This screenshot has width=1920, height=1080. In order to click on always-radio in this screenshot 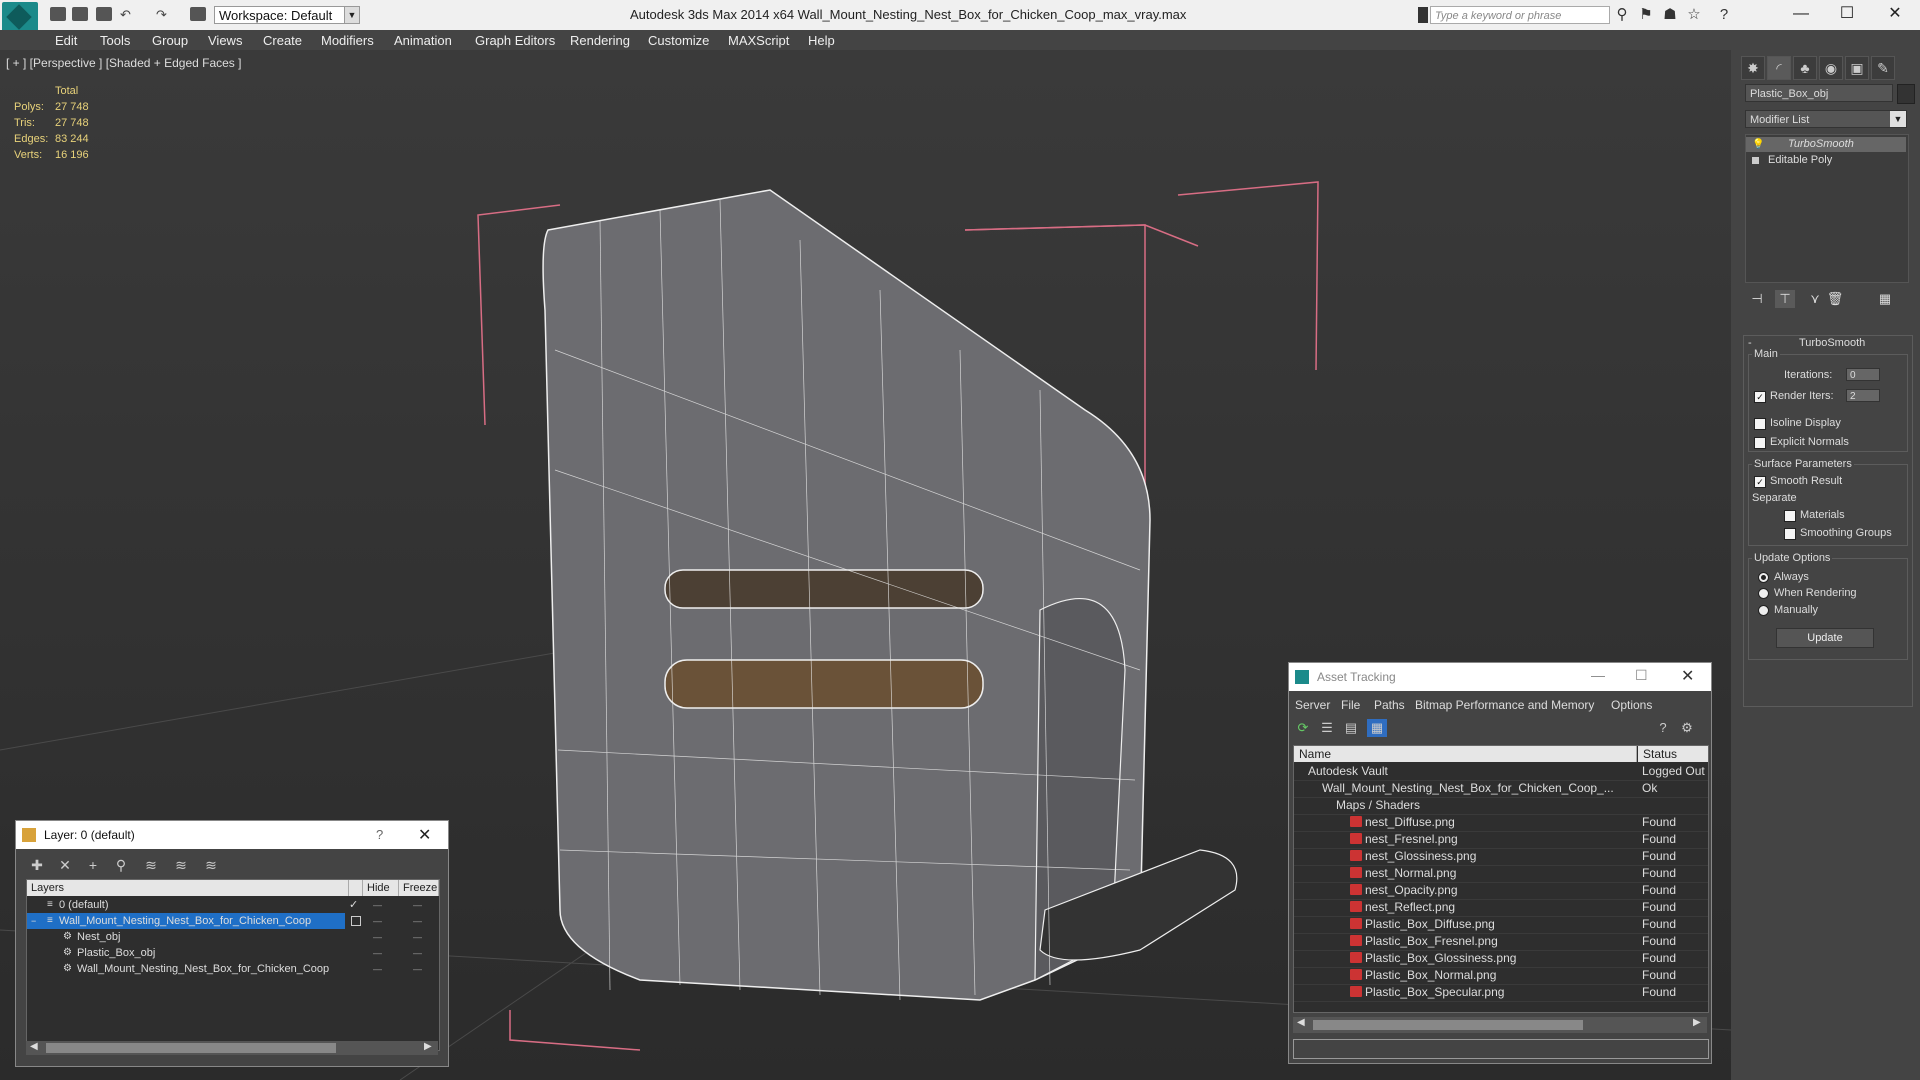, I will do `click(1763, 577)`.